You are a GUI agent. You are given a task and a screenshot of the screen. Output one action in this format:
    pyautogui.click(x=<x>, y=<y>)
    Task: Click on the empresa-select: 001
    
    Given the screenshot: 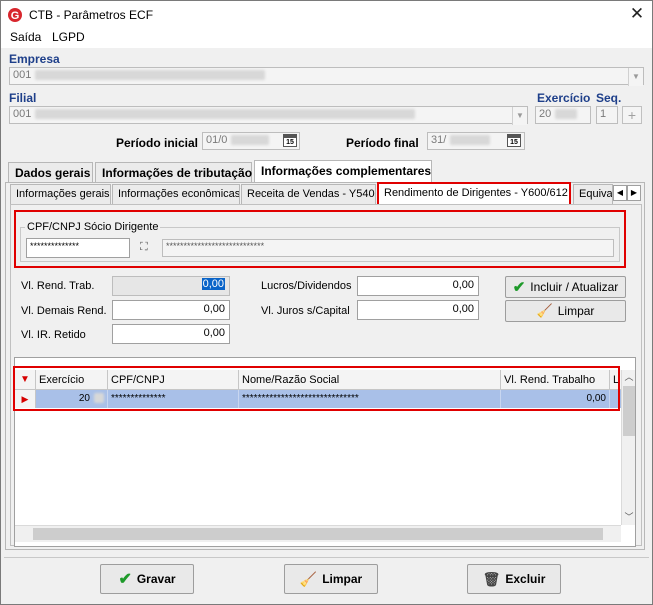 What is the action you would take?
    pyautogui.click(x=326, y=76)
    